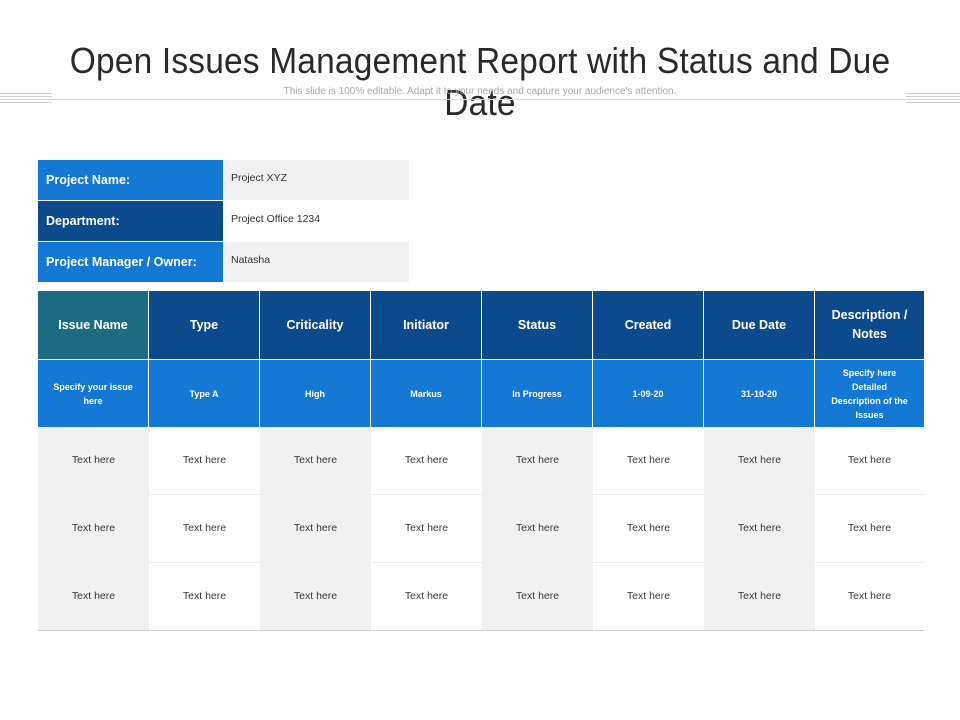 This screenshot has height=720, width=960. What do you see at coordinates (759, 393) in the screenshot?
I see `cell-due-date: 31-10-20` at bounding box center [759, 393].